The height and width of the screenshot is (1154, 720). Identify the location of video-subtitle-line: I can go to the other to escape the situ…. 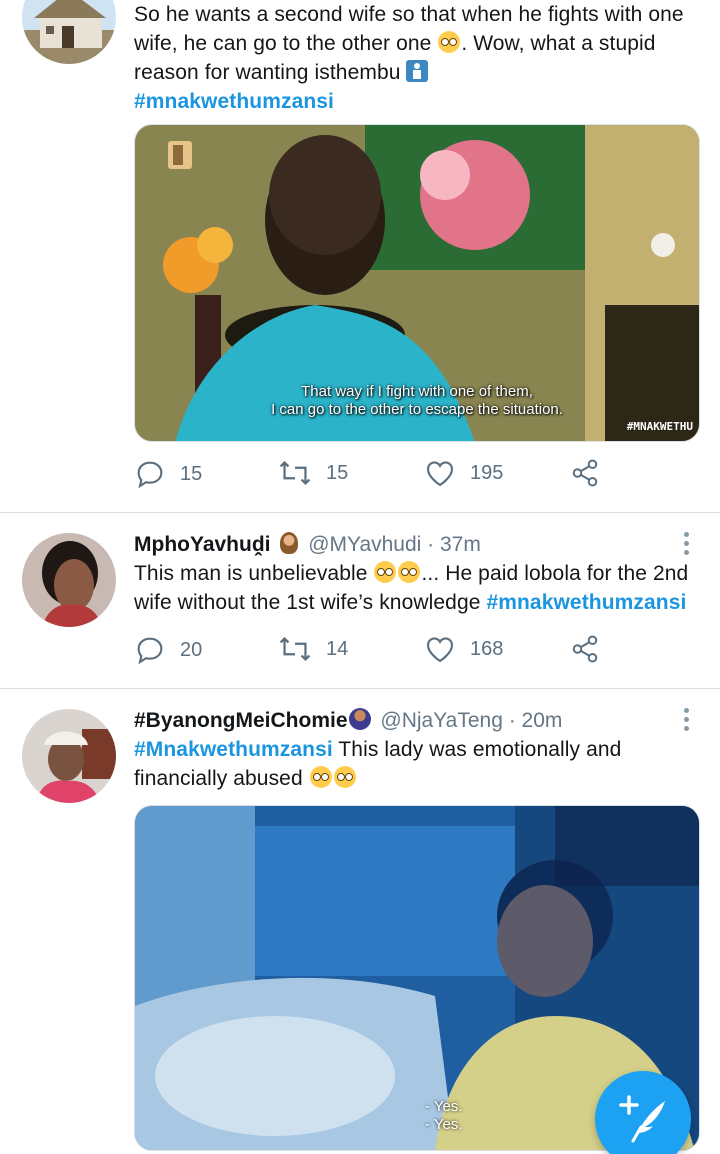
(417, 409).